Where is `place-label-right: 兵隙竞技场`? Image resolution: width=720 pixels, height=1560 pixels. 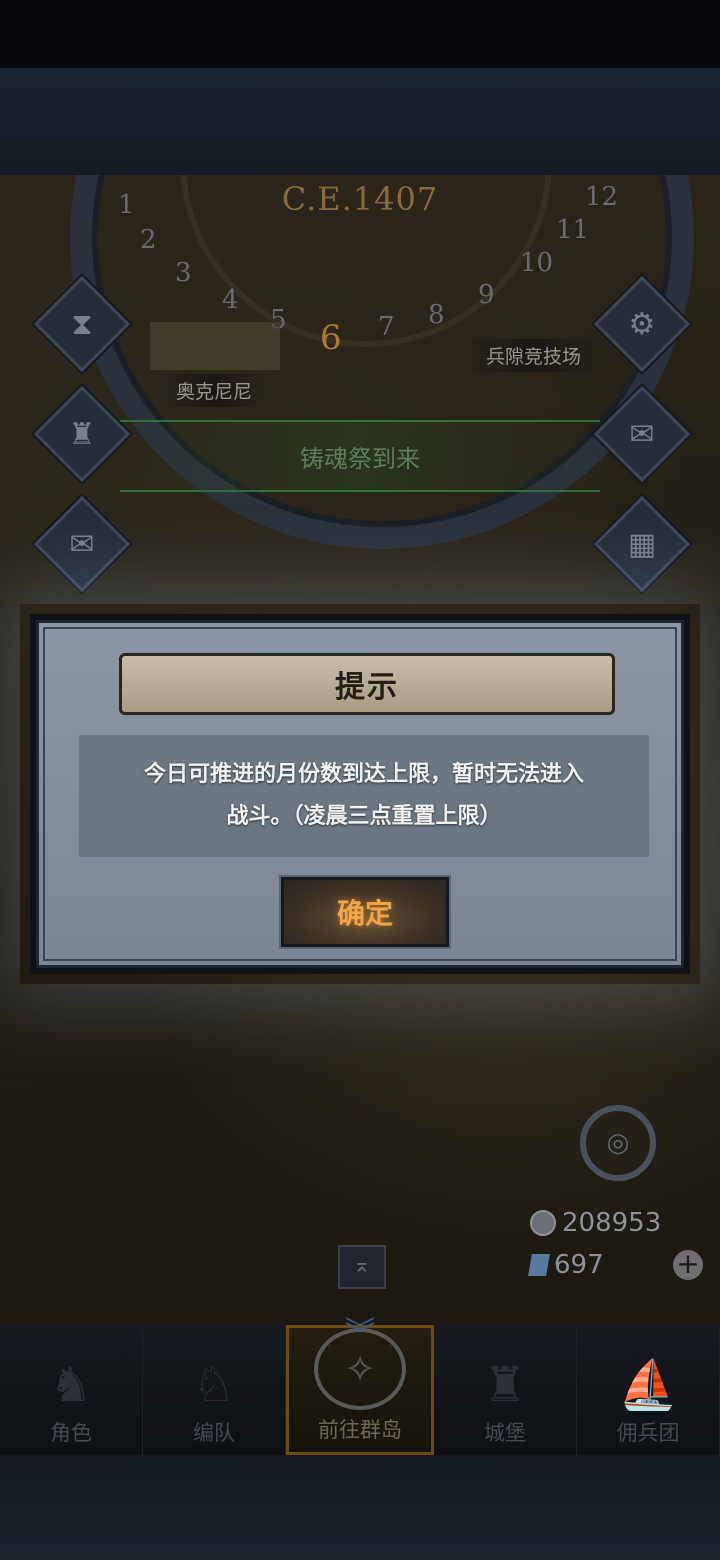
place-label-right: 兵隙竞技场 is located at coordinates (534, 355).